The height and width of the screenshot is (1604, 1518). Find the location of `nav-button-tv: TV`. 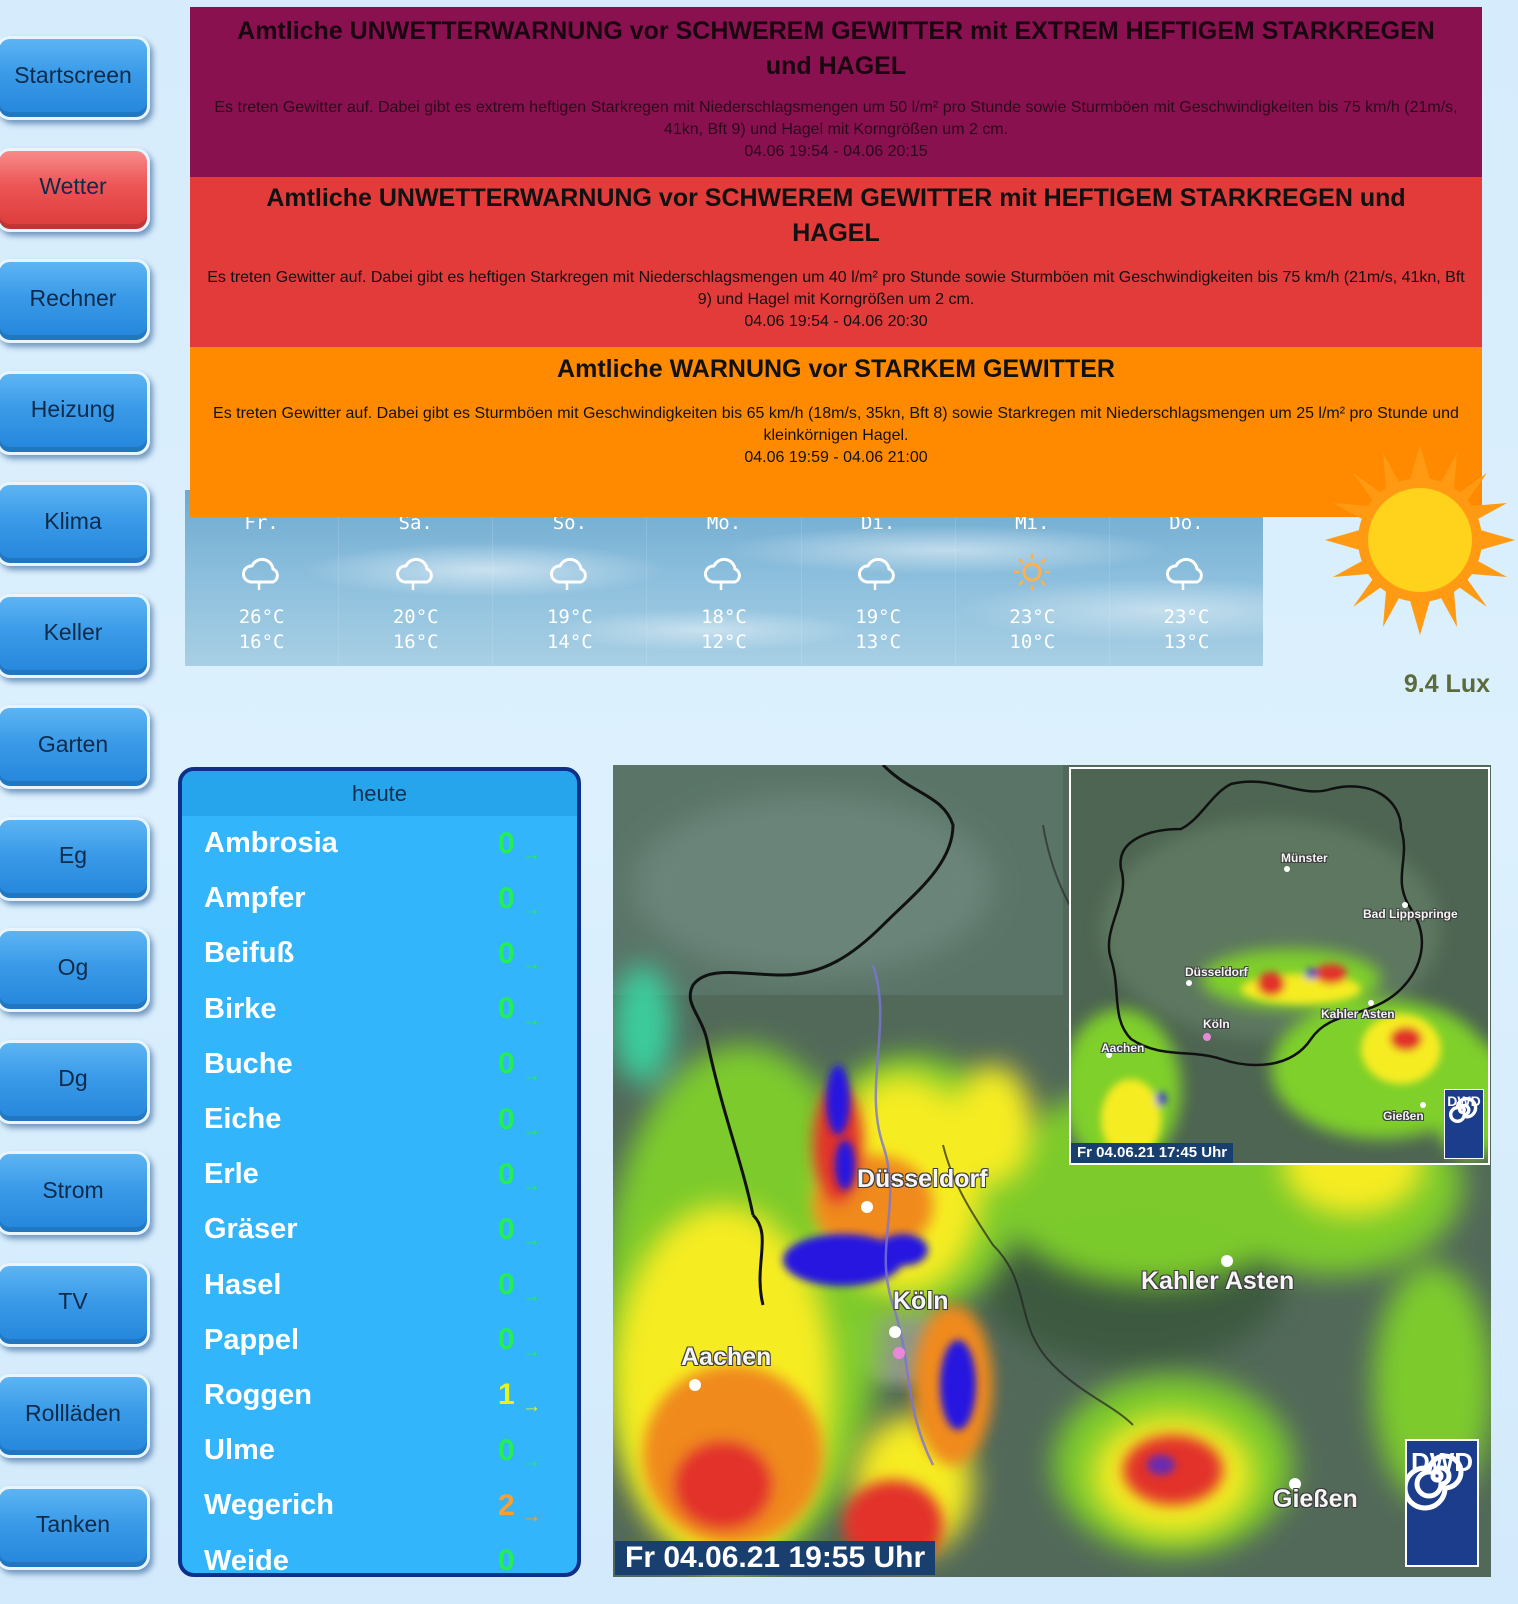

nav-button-tv: TV is located at coordinates (75, 1304).